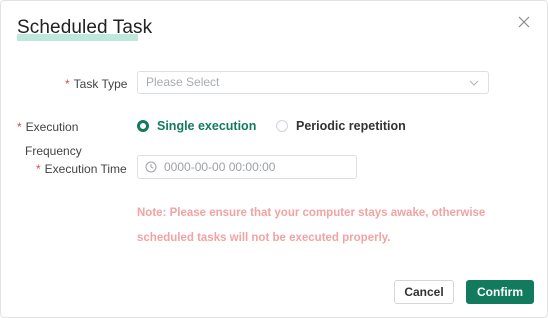 Image resolution: width=548 pixels, height=318 pixels. Describe the element at coordinates (183, 82) in the screenshot. I see `task-type-placeholder: Please Select` at that location.